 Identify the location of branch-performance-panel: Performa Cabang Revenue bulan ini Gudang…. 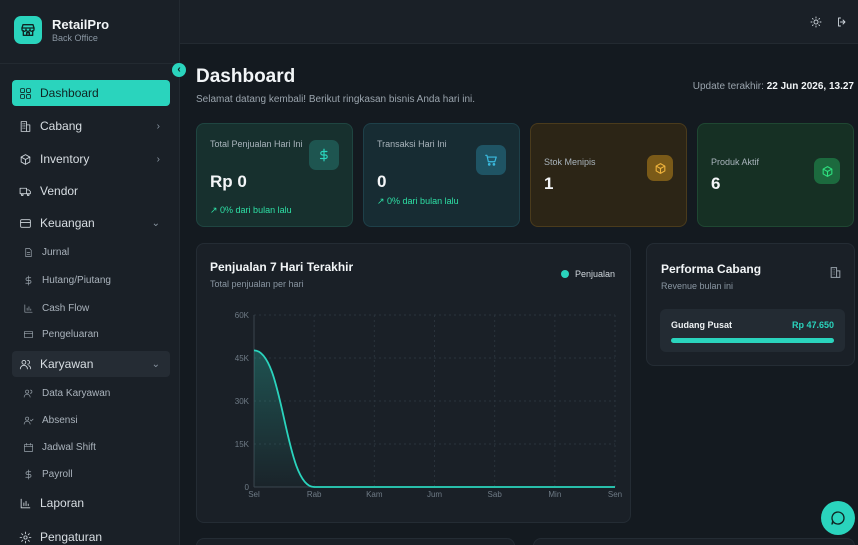
(750, 304).